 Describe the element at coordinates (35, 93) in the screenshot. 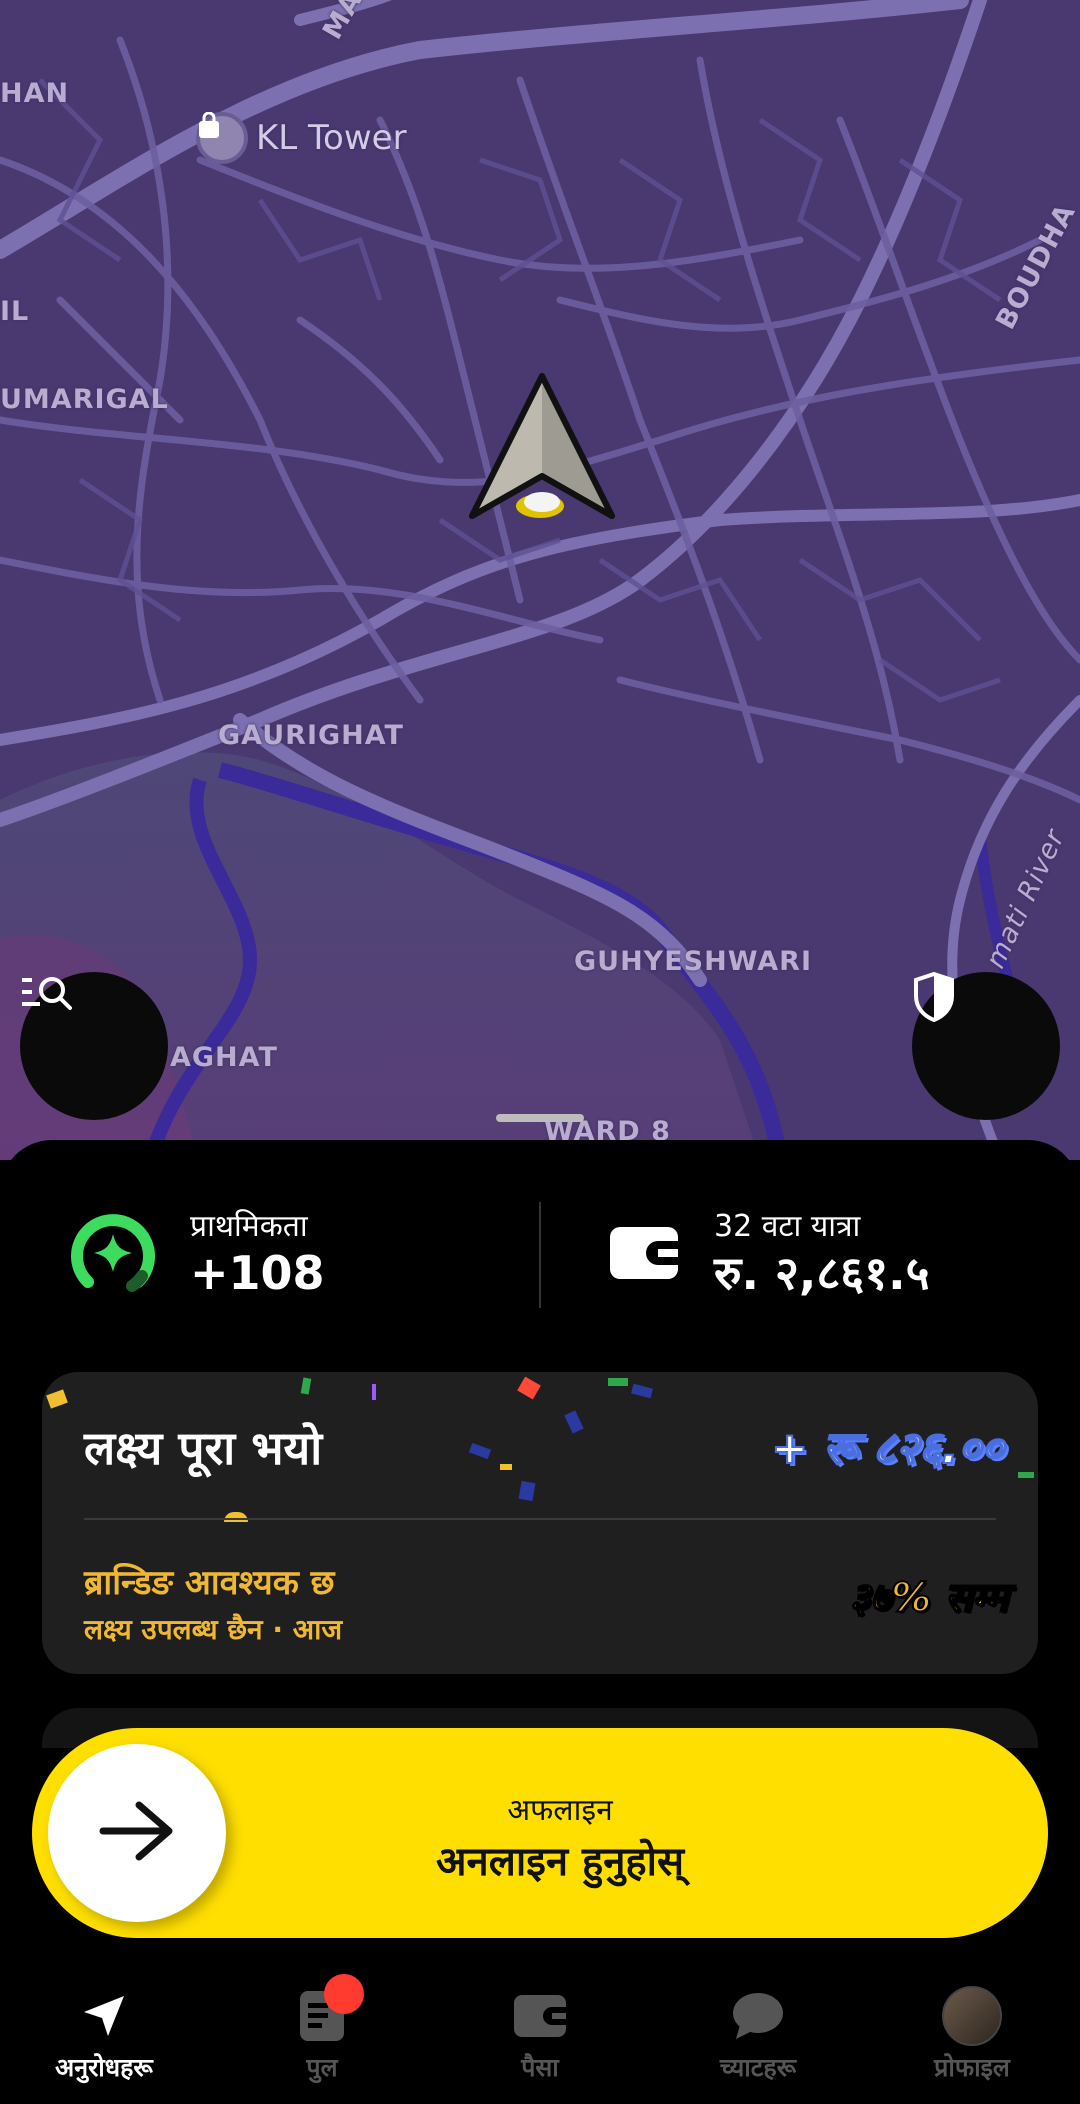

I see `map-label-han: HAN` at that location.